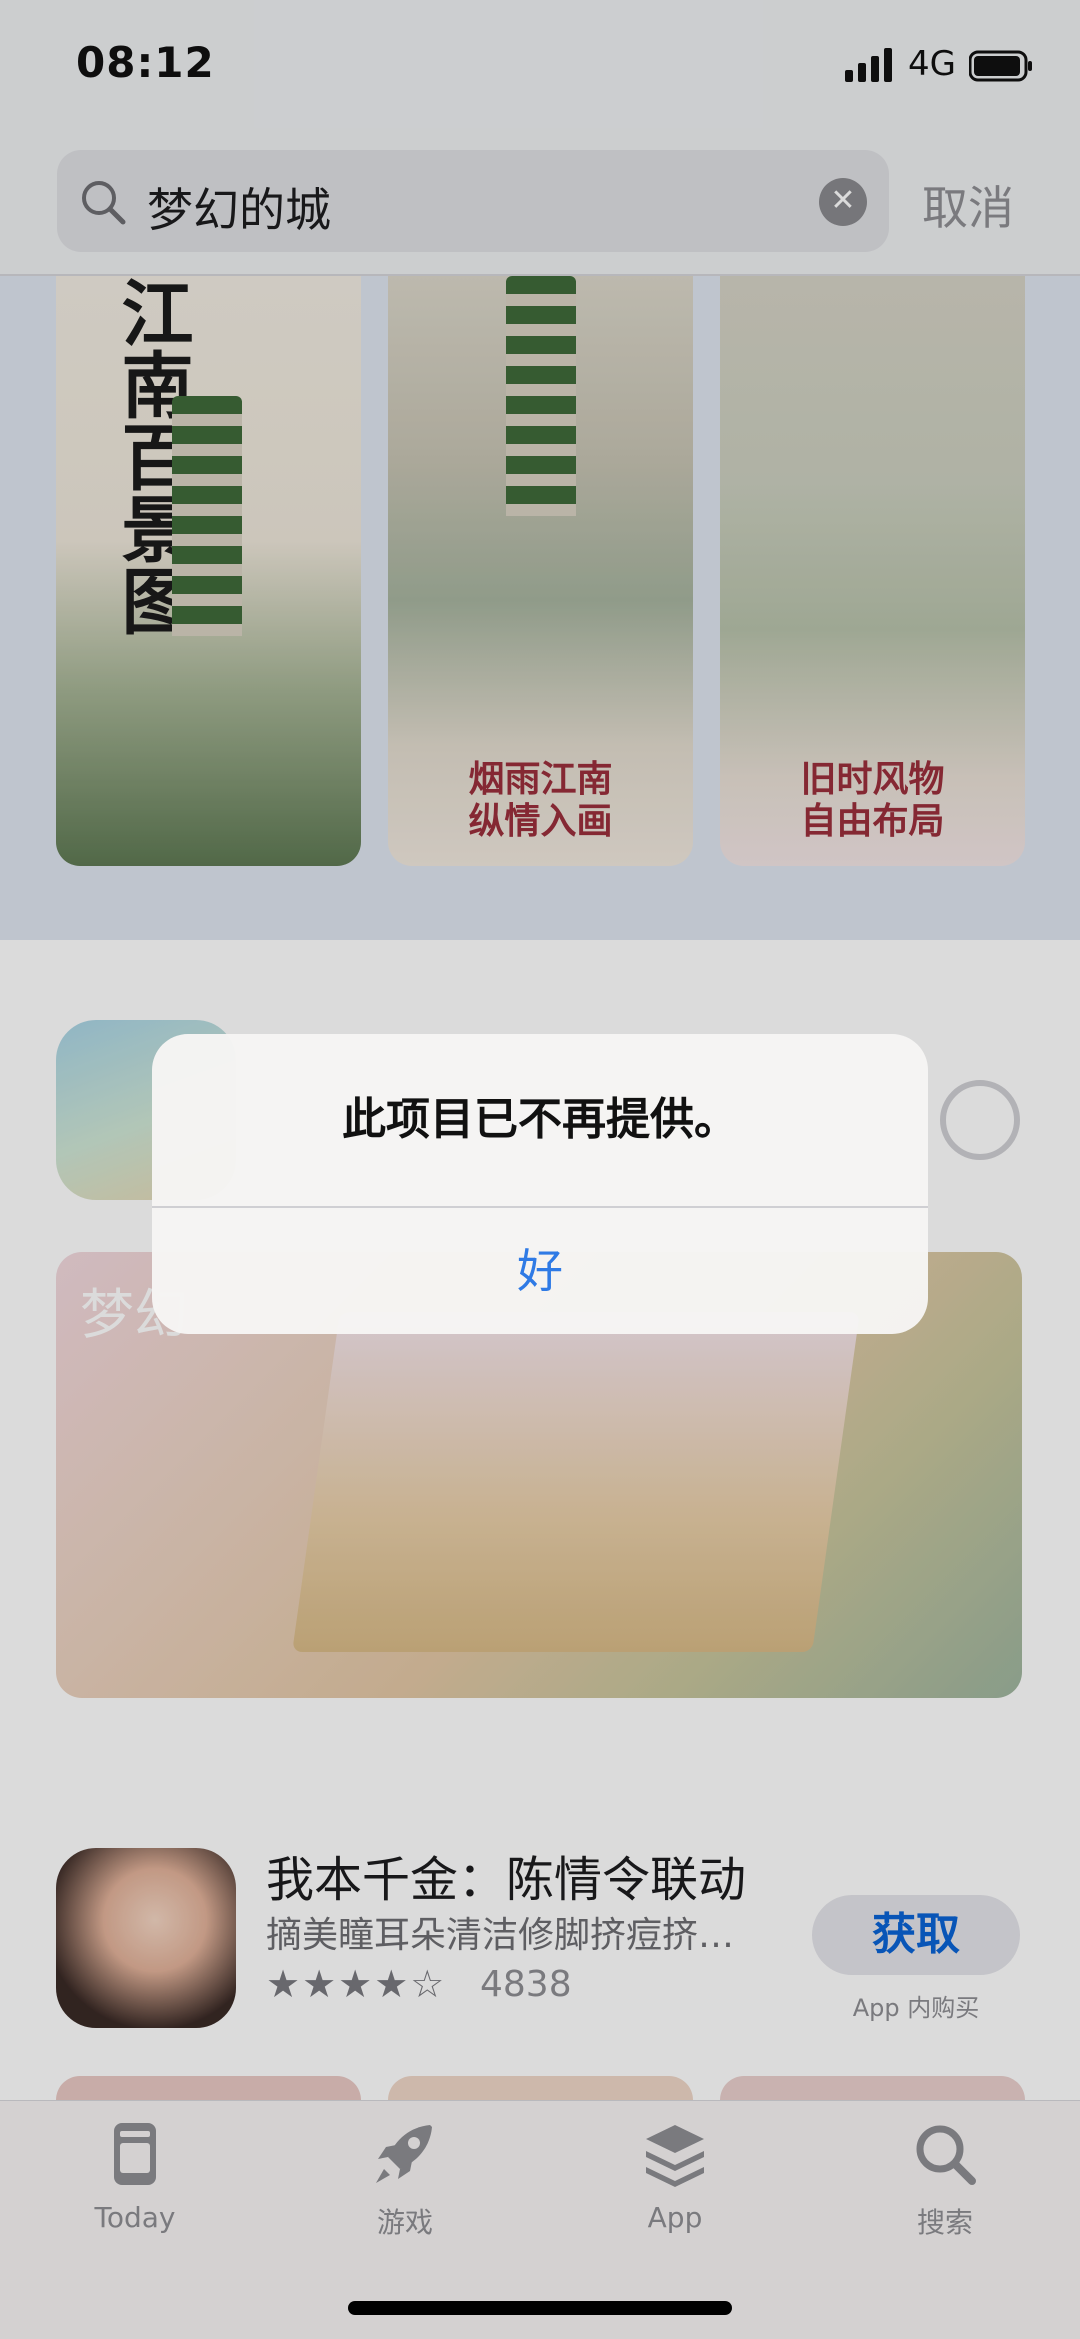 This screenshot has height=2339, width=1080. What do you see at coordinates (540, 1119) in the screenshot?
I see `alert-message: 此项目已不再提供。` at bounding box center [540, 1119].